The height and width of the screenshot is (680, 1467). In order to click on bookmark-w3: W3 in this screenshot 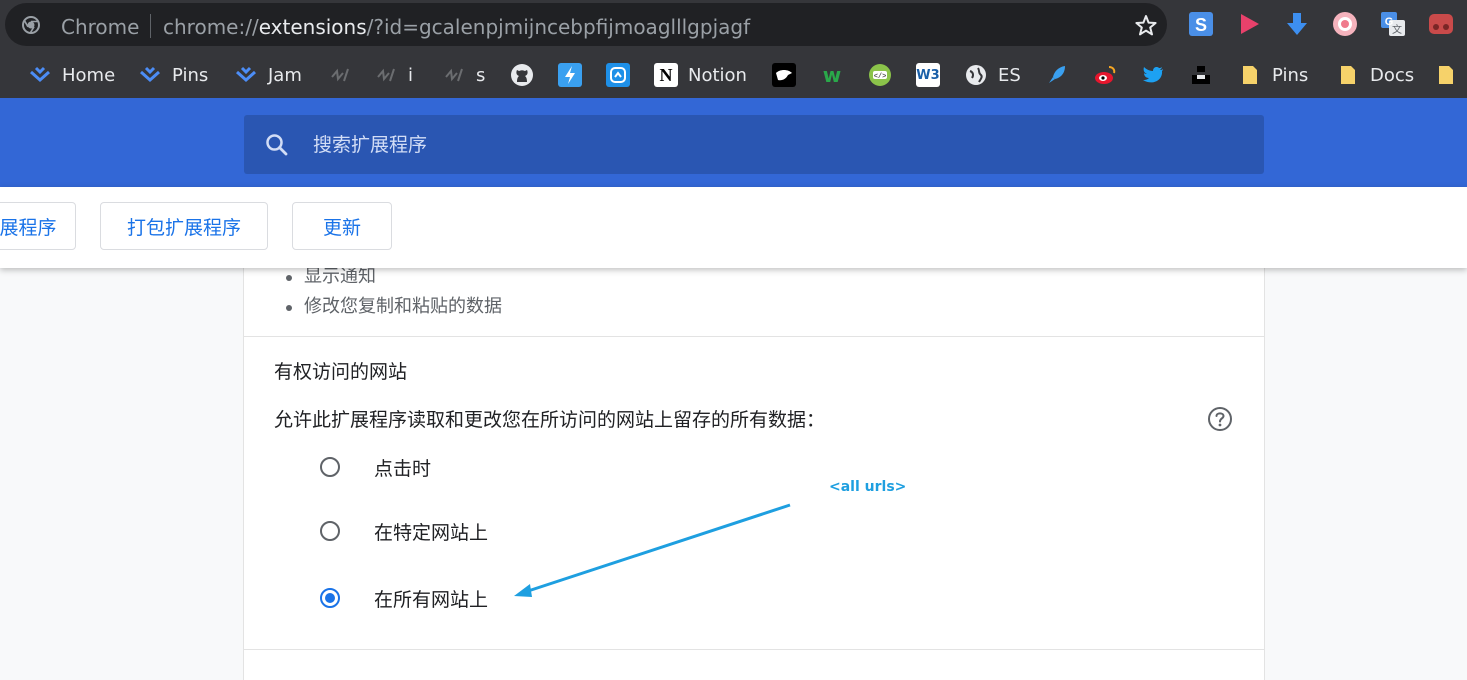, I will do `click(928, 75)`.